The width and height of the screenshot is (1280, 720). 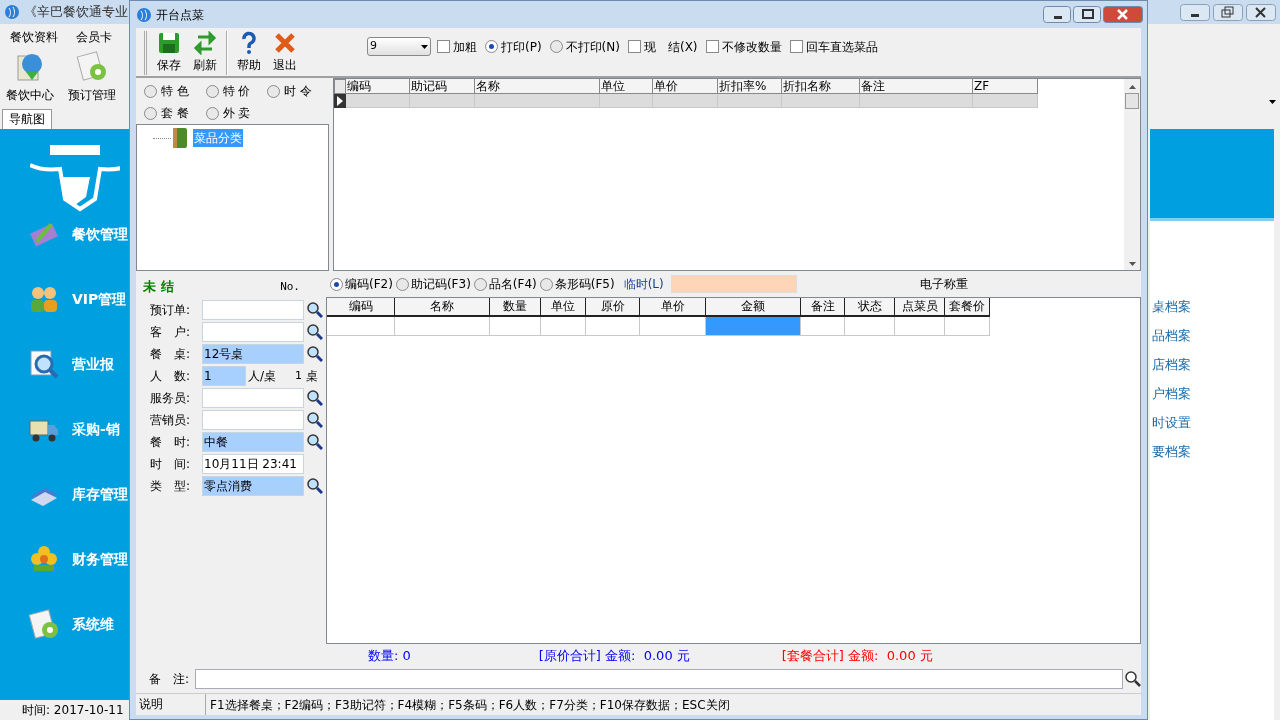 I want to click on nav-link: 户档案, so click(x=1213, y=394).